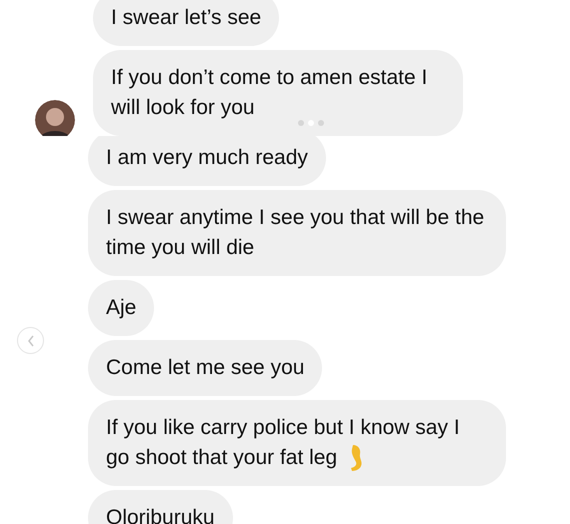 The height and width of the screenshot is (524, 570). What do you see at coordinates (207, 161) in the screenshot?
I see `message-bubble: I am very much ready` at bounding box center [207, 161].